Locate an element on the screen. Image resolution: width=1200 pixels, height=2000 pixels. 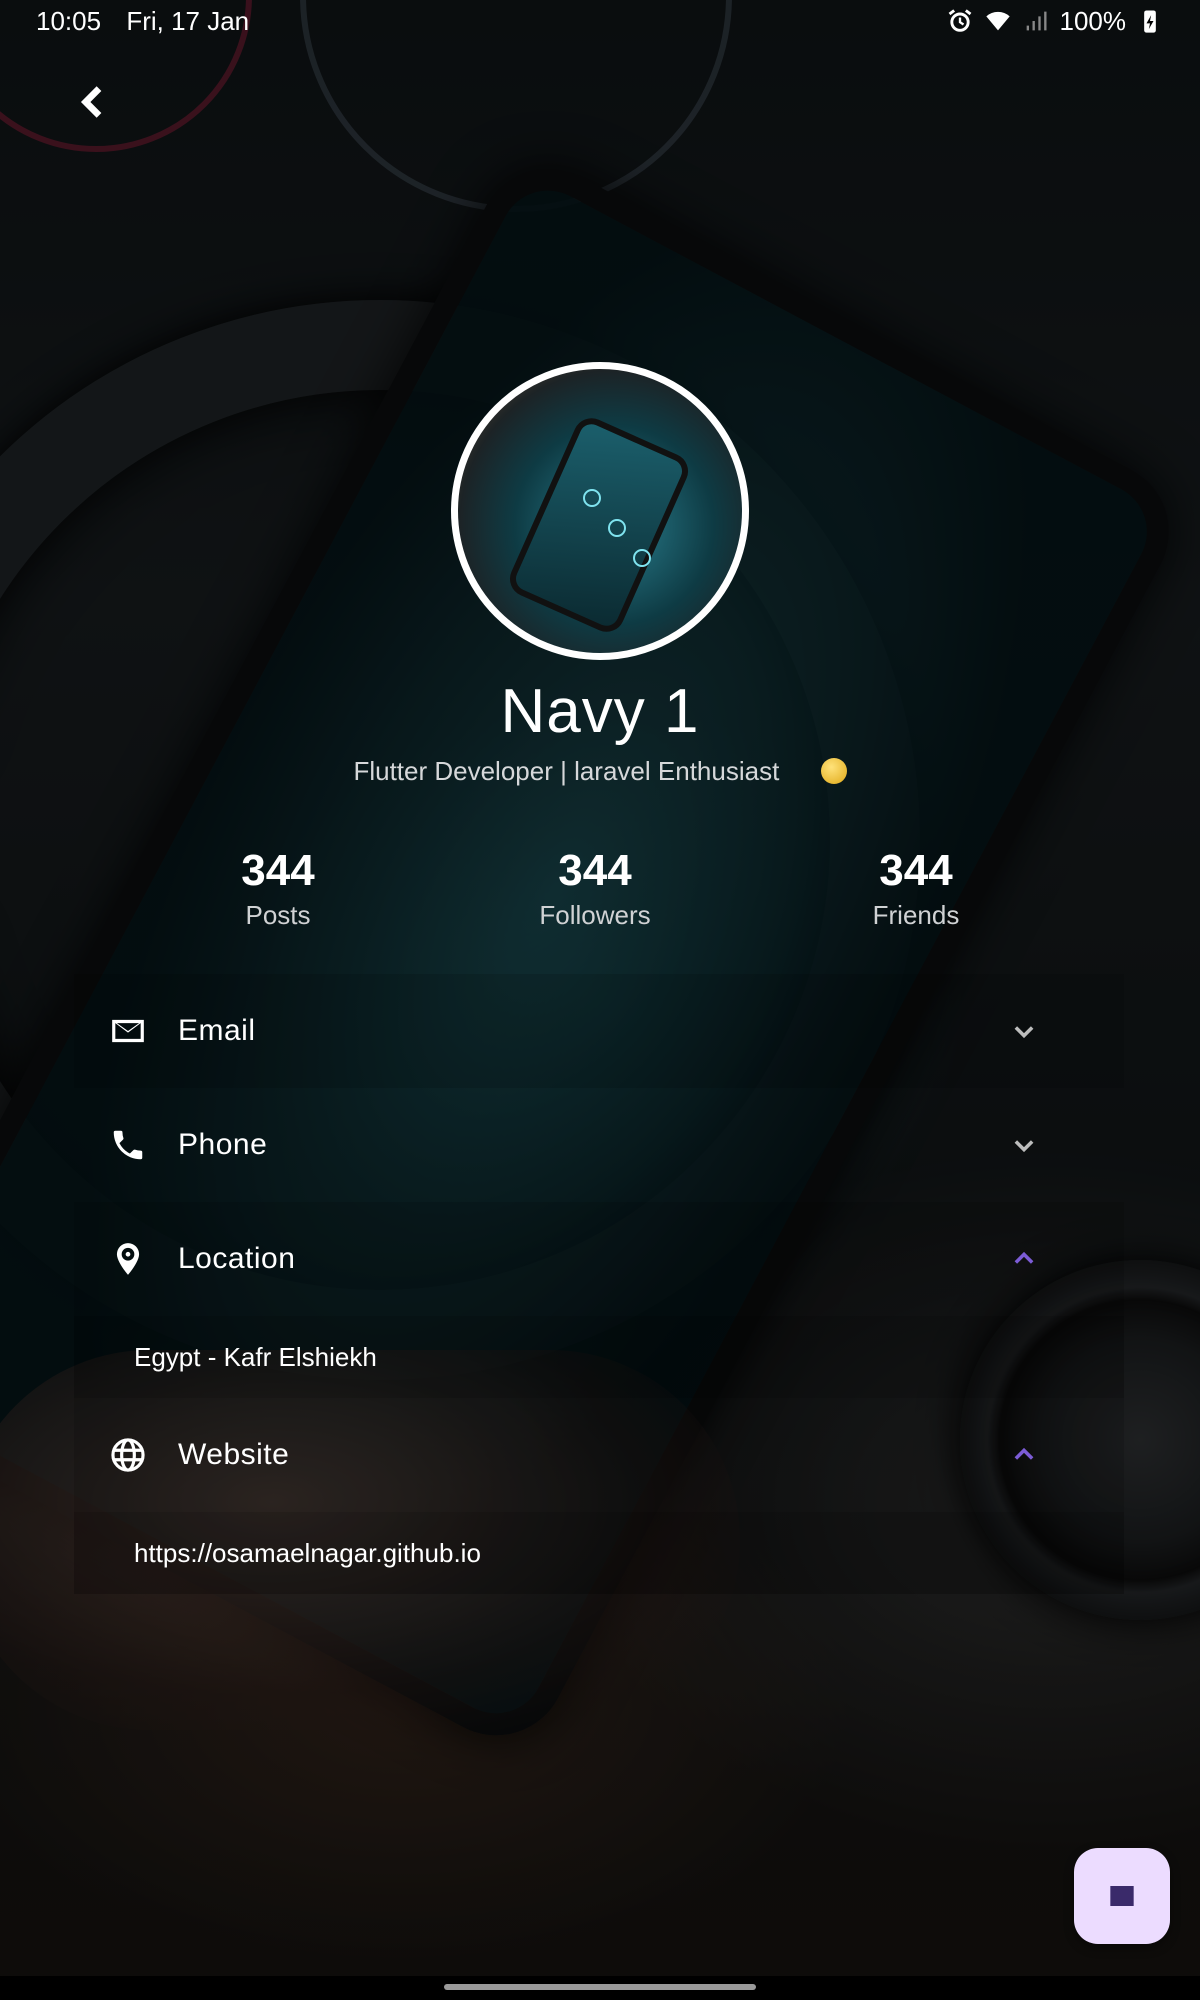
info-row-email: Email is located at coordinates (599, 1031).